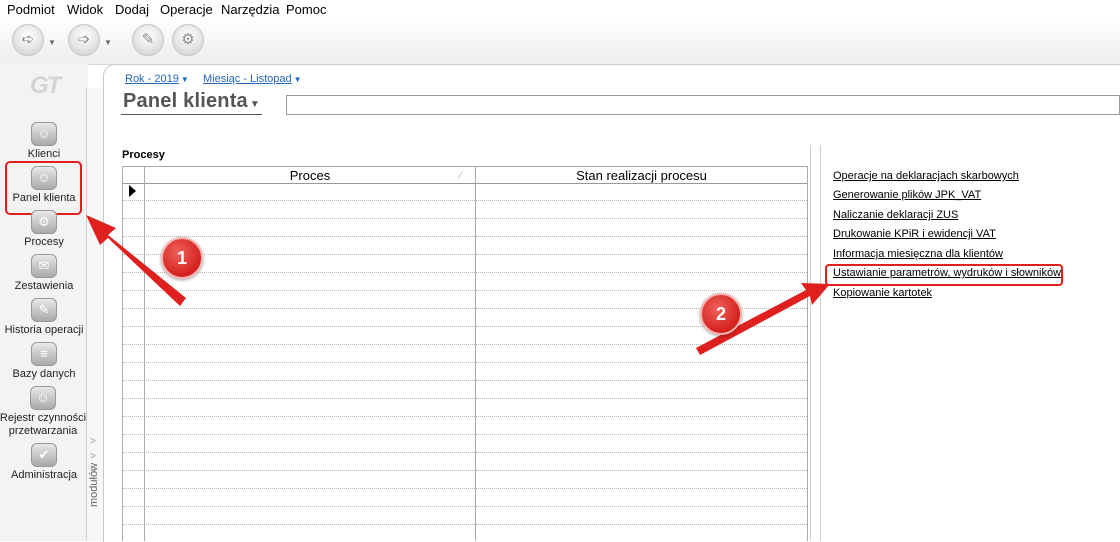  Describe the element at coordinates (907, 195) in the screenshot. I see `link-jpk-vat: Generowanie plików JPK_VAT` at that location.